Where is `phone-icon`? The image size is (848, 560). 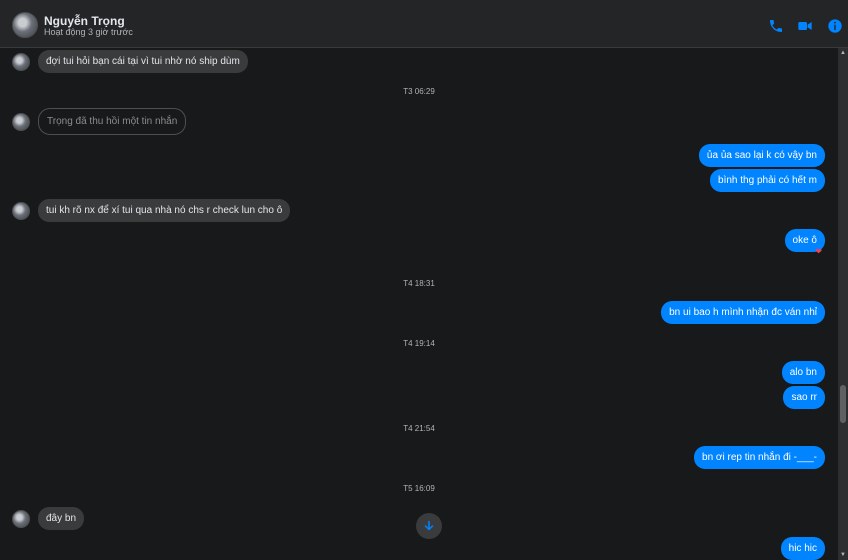
phone-icon is located at coordinates (776, 26).